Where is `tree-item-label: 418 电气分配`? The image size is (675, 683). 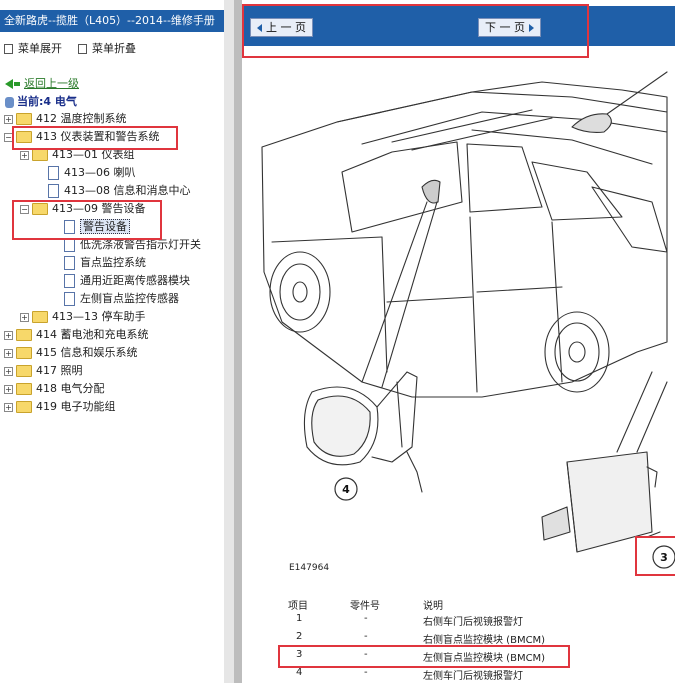 tree-item-label: 418 电气分配 is located at coordinates (70, 388).